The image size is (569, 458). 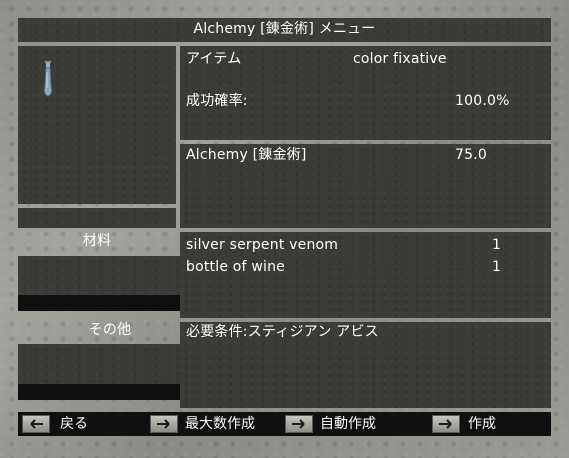 I want to click on item-label: アイテム, so click(x=214, y=59).